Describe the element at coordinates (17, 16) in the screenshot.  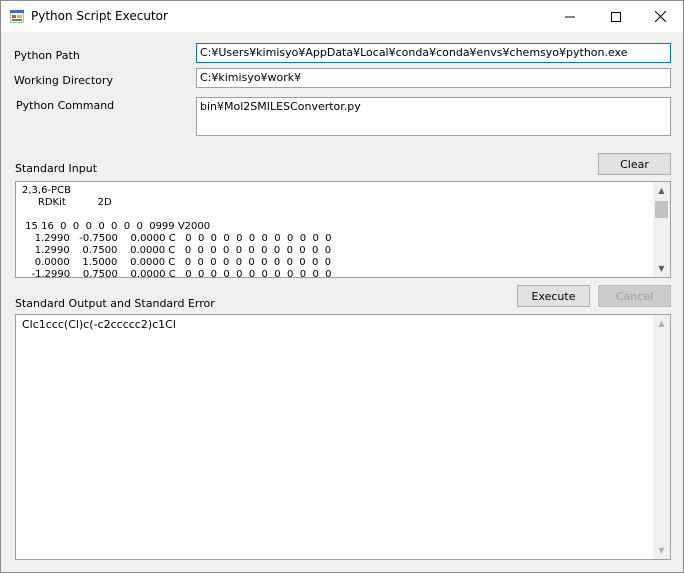
I see `app-icon` at that location.